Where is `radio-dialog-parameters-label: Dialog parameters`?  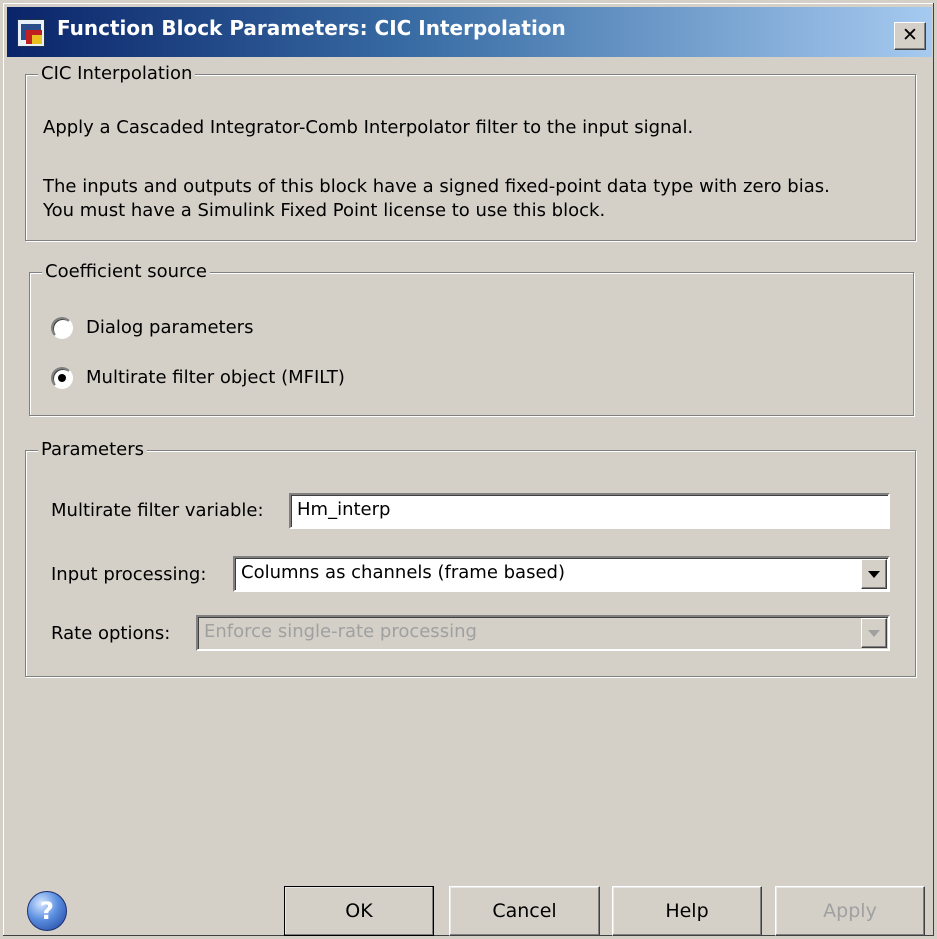
radio-dialog-parameters-label: Dialog parameters is located at coordinates (169, 328).